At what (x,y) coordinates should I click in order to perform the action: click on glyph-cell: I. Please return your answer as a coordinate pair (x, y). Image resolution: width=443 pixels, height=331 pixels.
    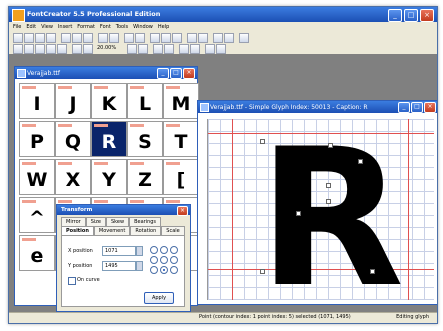
    Looking at the image, I should click on (37, 101).